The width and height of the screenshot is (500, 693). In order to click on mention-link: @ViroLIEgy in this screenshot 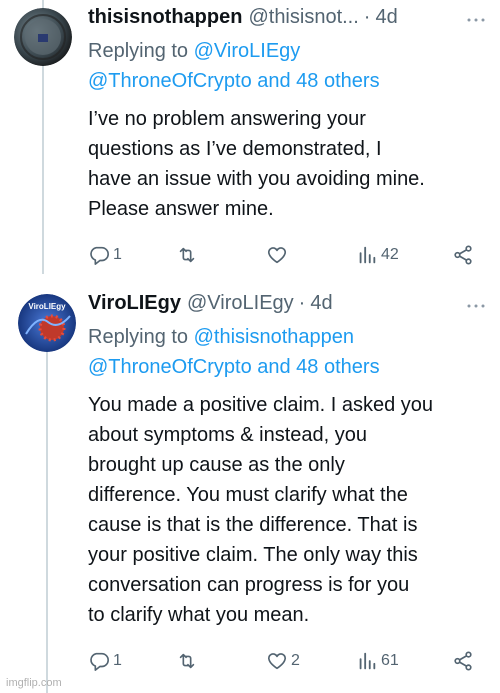, I will do `click(247, 51)`.